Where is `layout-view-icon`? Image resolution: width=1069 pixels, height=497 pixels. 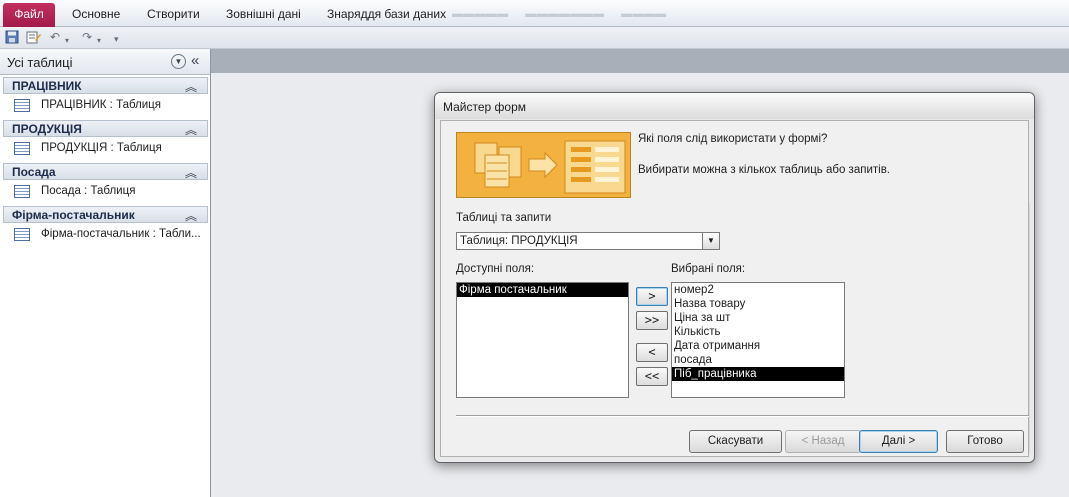
layout-view-icon is located at coordinates (33, 39).